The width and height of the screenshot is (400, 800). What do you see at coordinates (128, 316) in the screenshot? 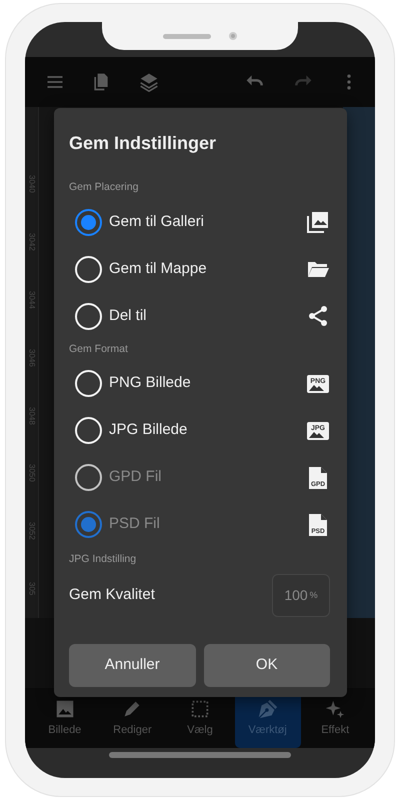
I see `option-label: Del til` at bounding box center [128, 316].